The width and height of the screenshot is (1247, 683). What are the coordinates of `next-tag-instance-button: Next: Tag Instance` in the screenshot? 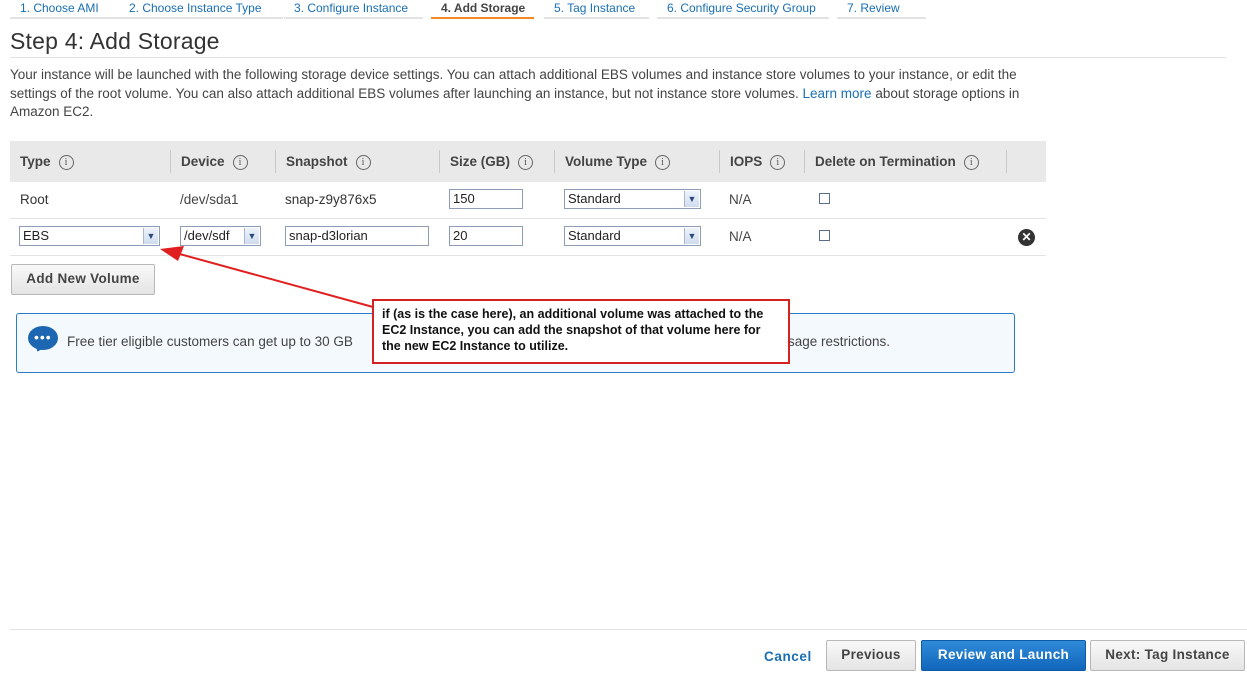 It's located at (1167, 655).